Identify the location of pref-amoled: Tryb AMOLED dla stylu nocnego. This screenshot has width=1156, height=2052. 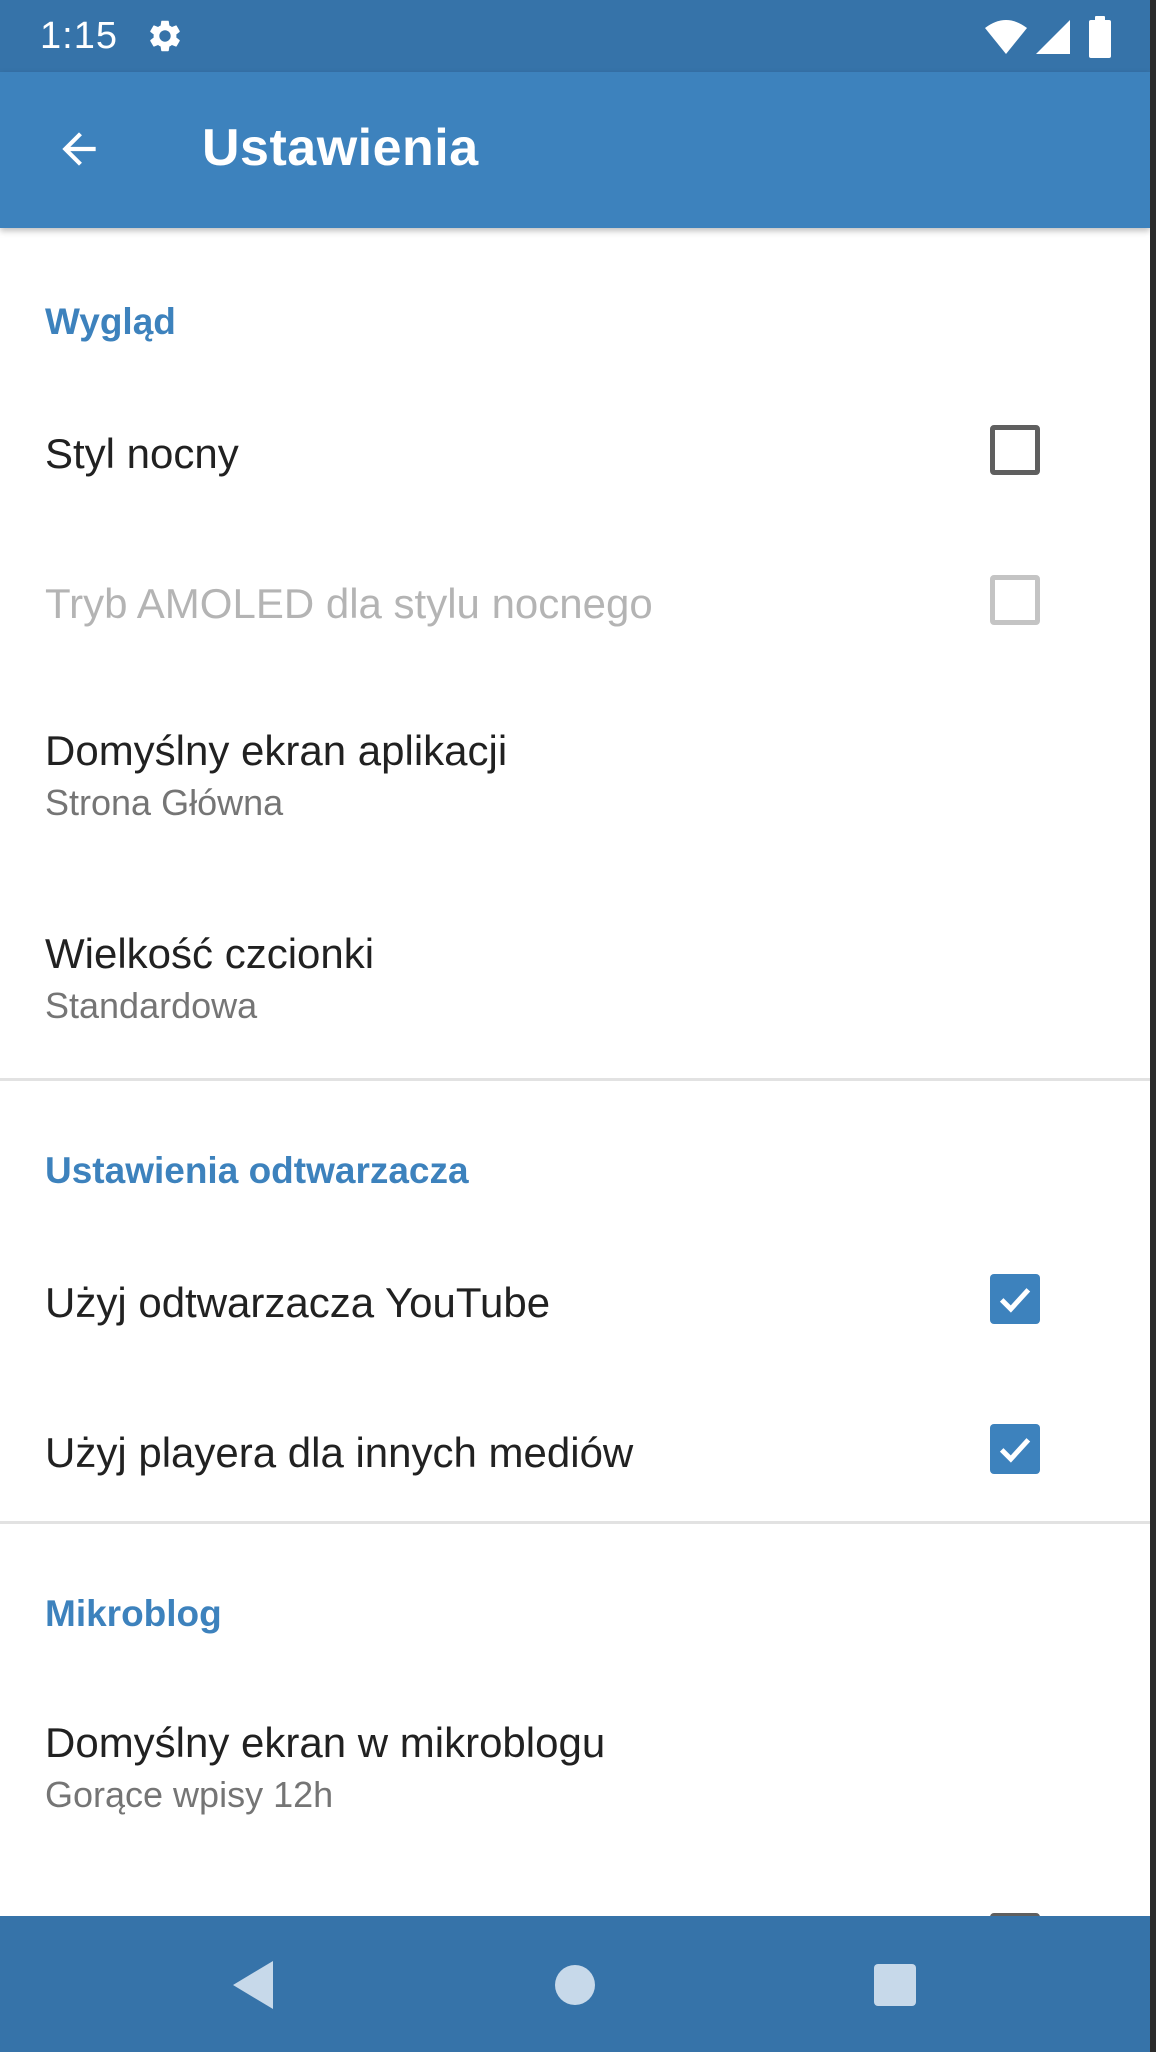
(575, 603).